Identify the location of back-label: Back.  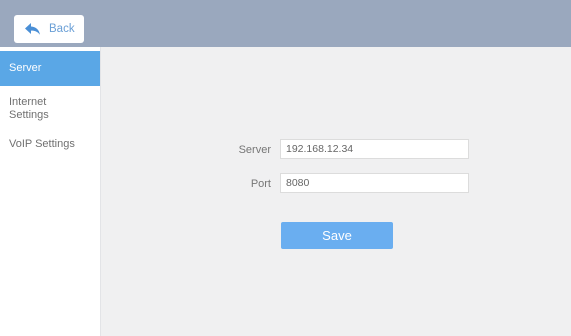
(62, 29).